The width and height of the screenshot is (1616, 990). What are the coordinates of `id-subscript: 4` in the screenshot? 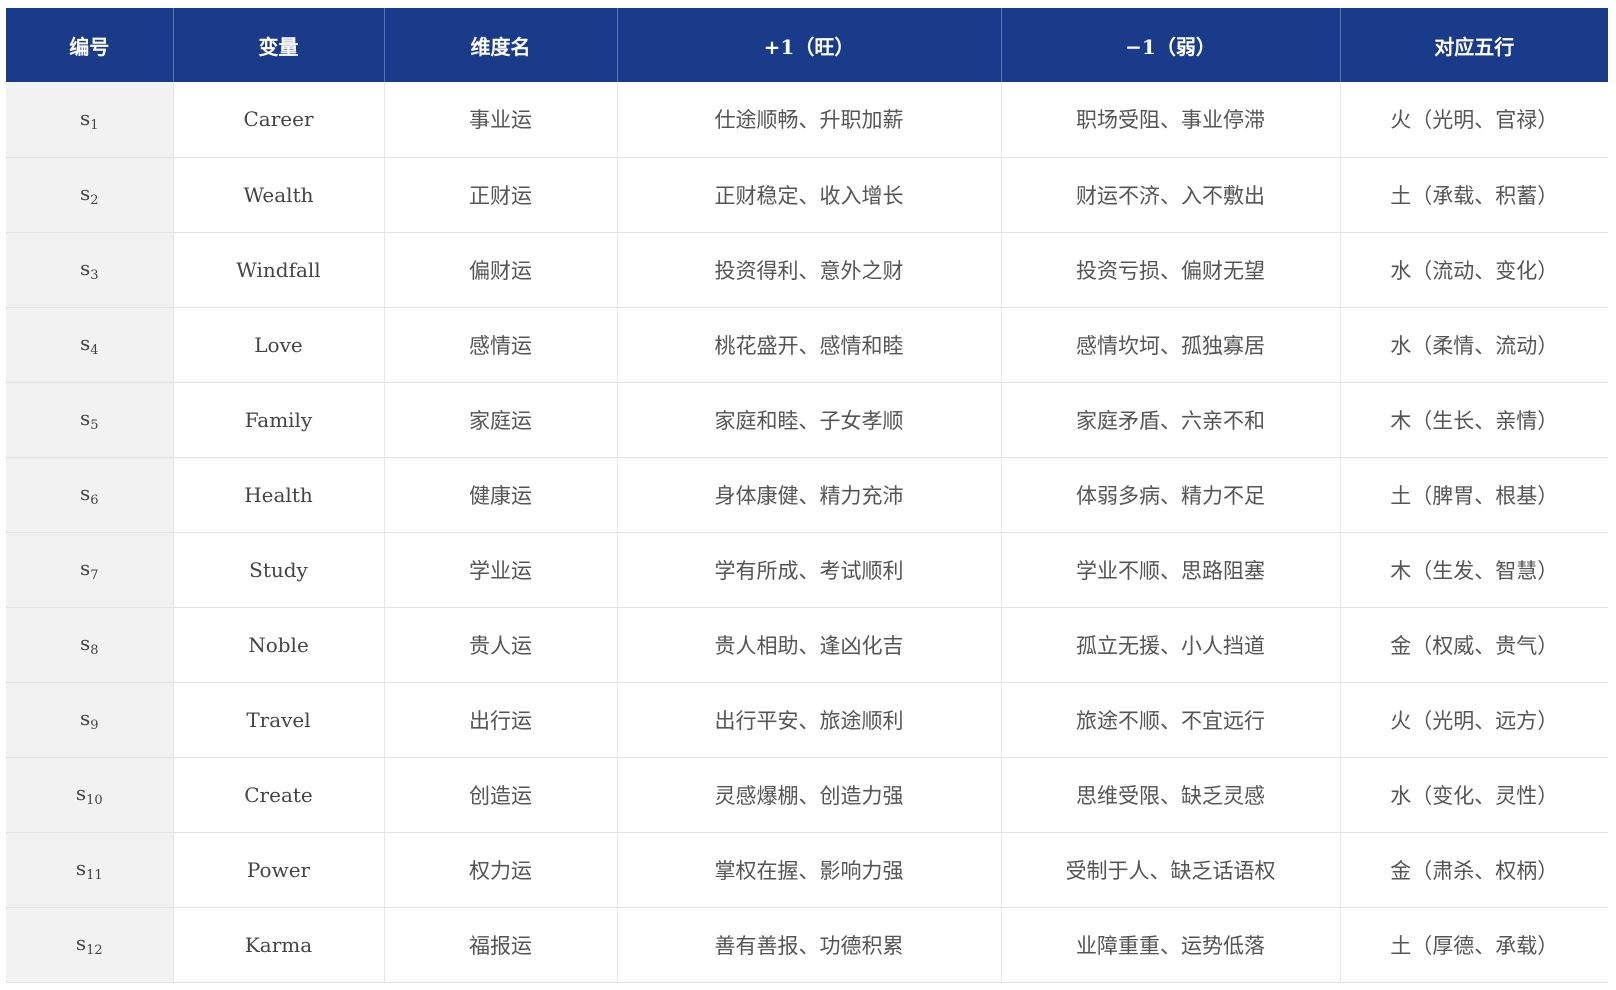 It's located at (94, 350).